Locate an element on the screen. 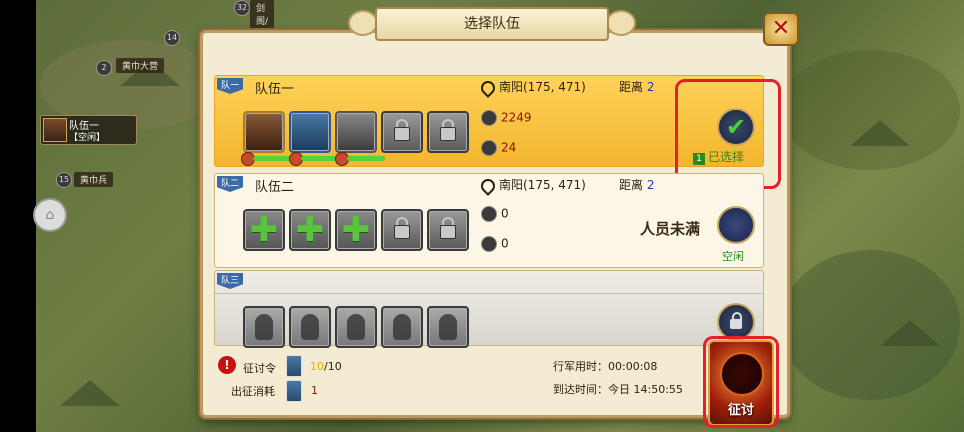  troop-count-value: 2249 is located at coordinates (516, 117).